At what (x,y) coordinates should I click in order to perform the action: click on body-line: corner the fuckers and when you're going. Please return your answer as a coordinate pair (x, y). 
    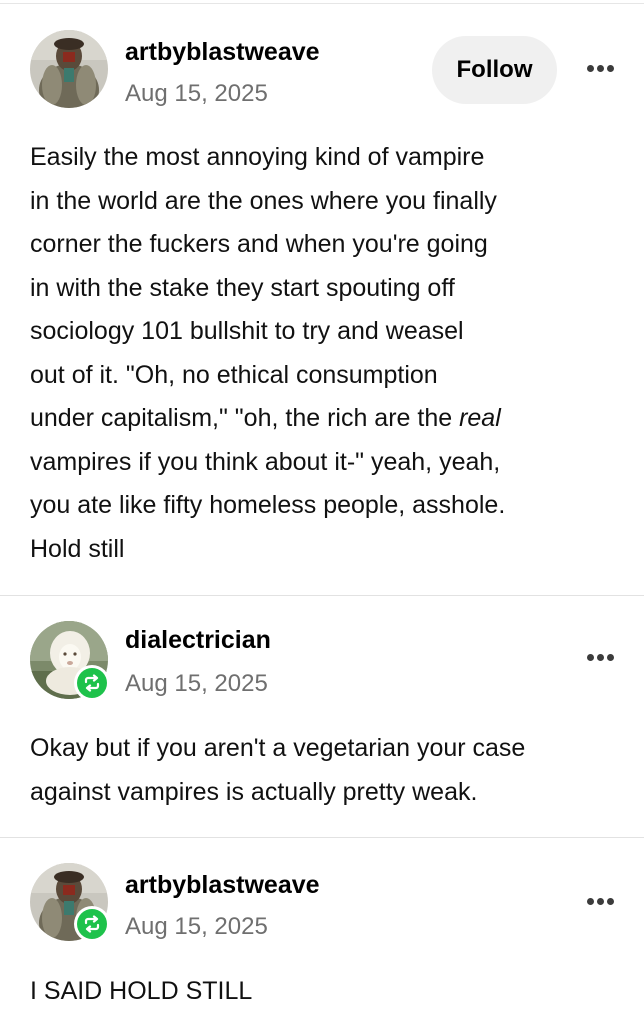
    Looking at the image, I should click on (259, 244).